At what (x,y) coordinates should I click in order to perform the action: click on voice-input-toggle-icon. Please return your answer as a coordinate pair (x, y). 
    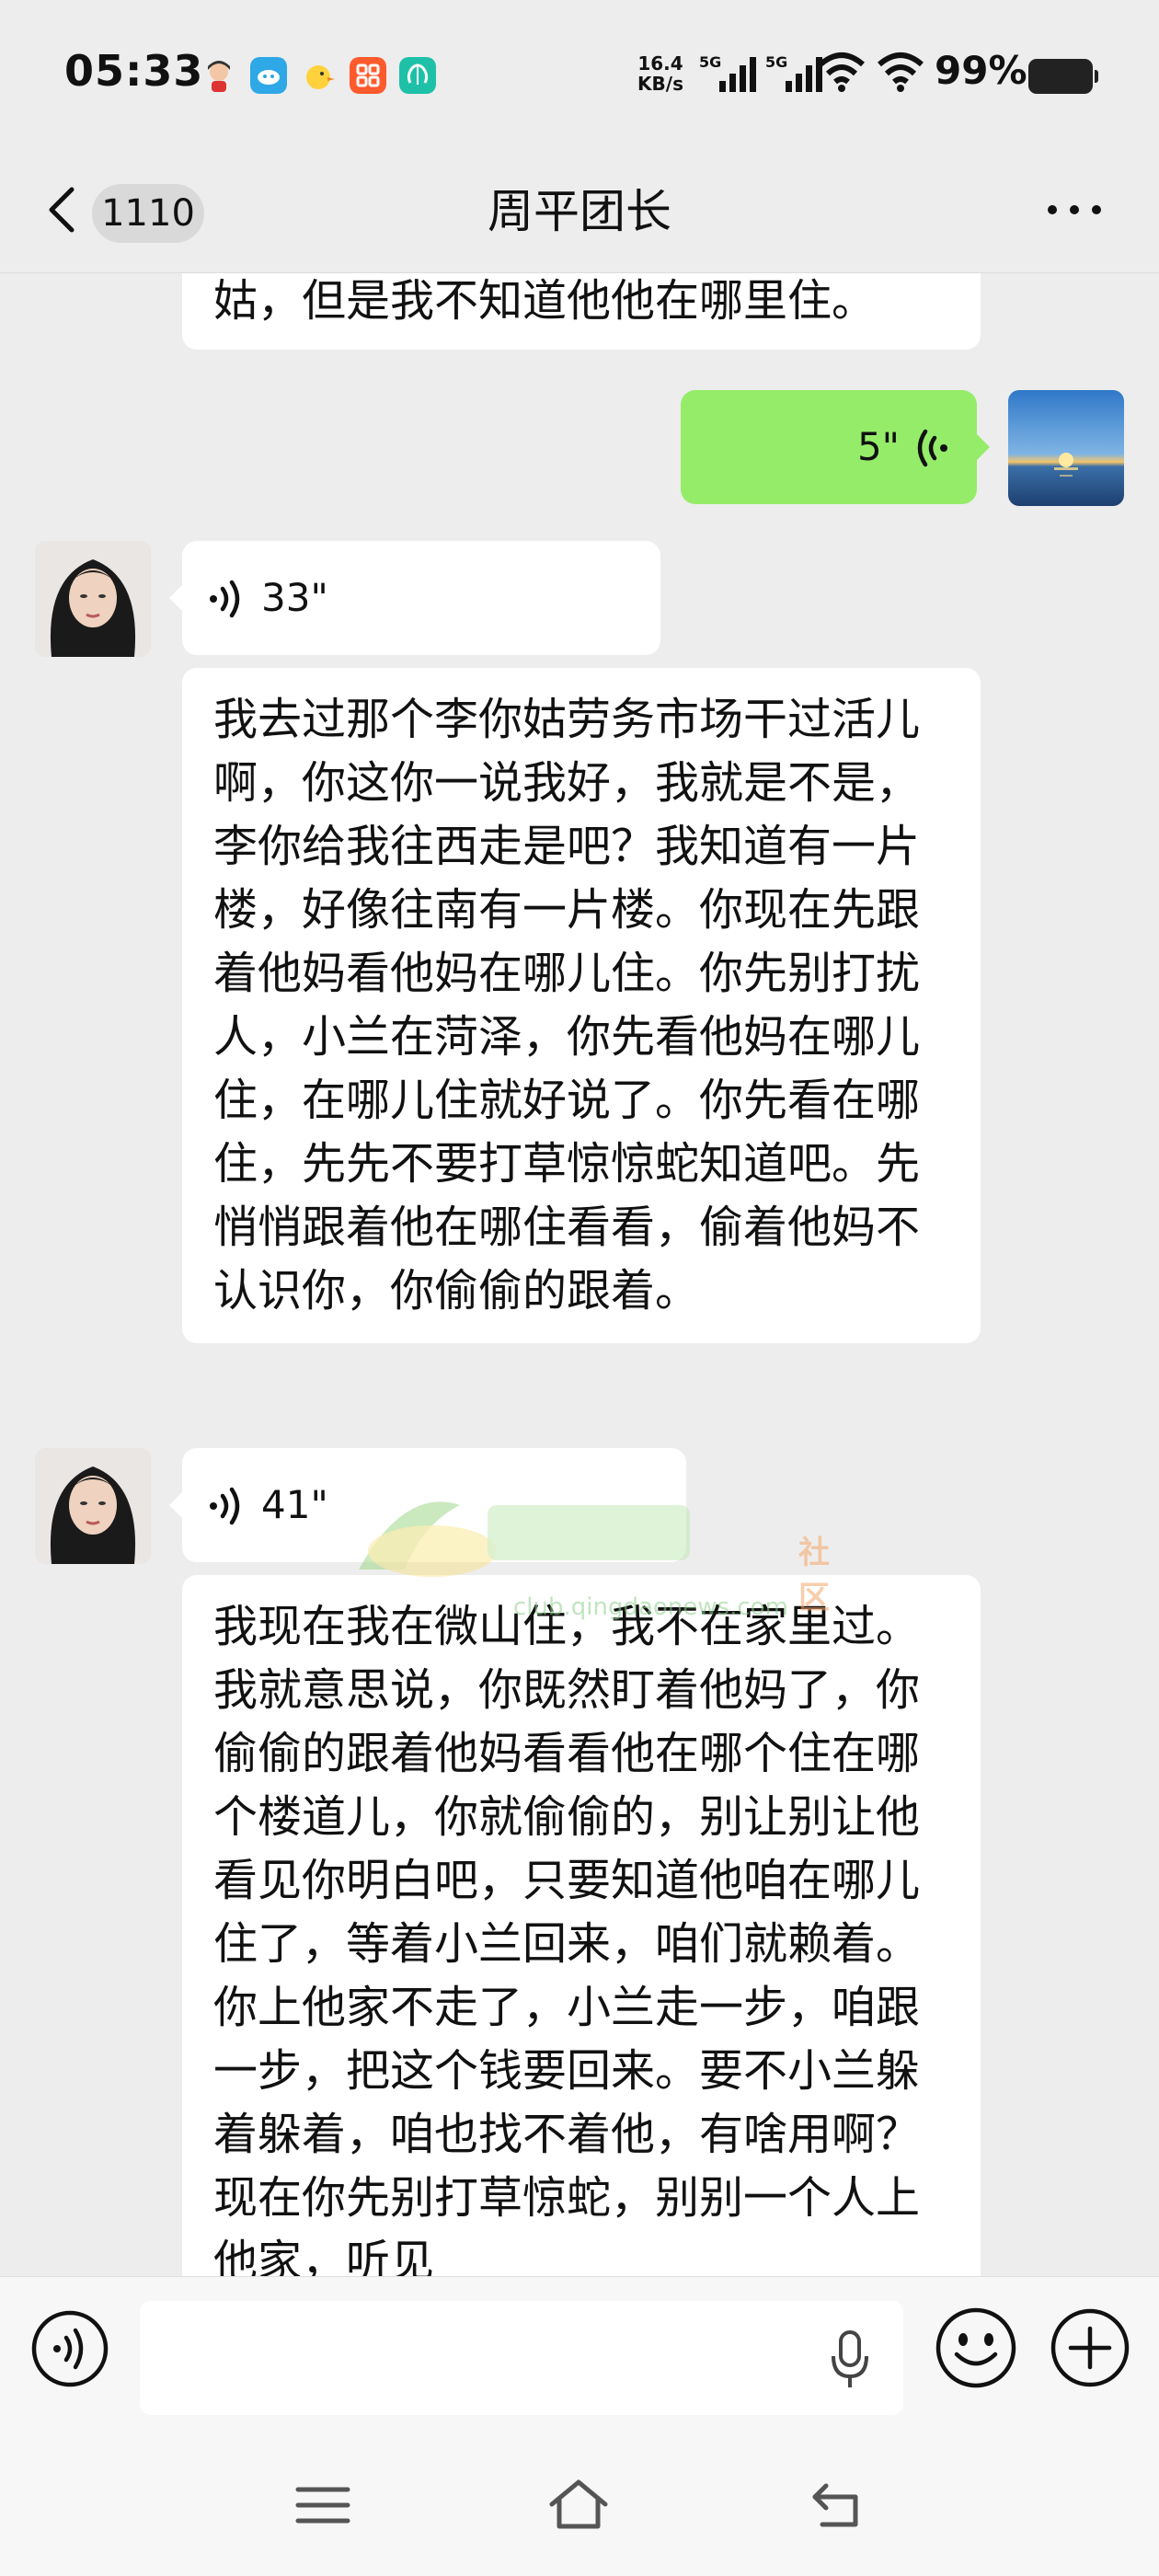
    Looking at the image, I should click on (69, 2348).